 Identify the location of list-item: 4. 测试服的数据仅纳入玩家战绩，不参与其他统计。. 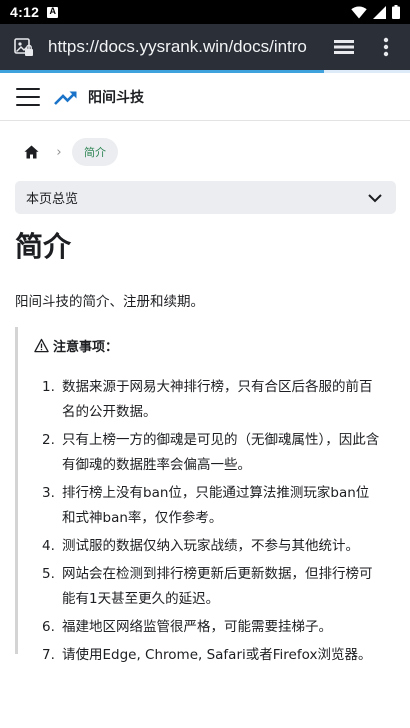
(200, 546).